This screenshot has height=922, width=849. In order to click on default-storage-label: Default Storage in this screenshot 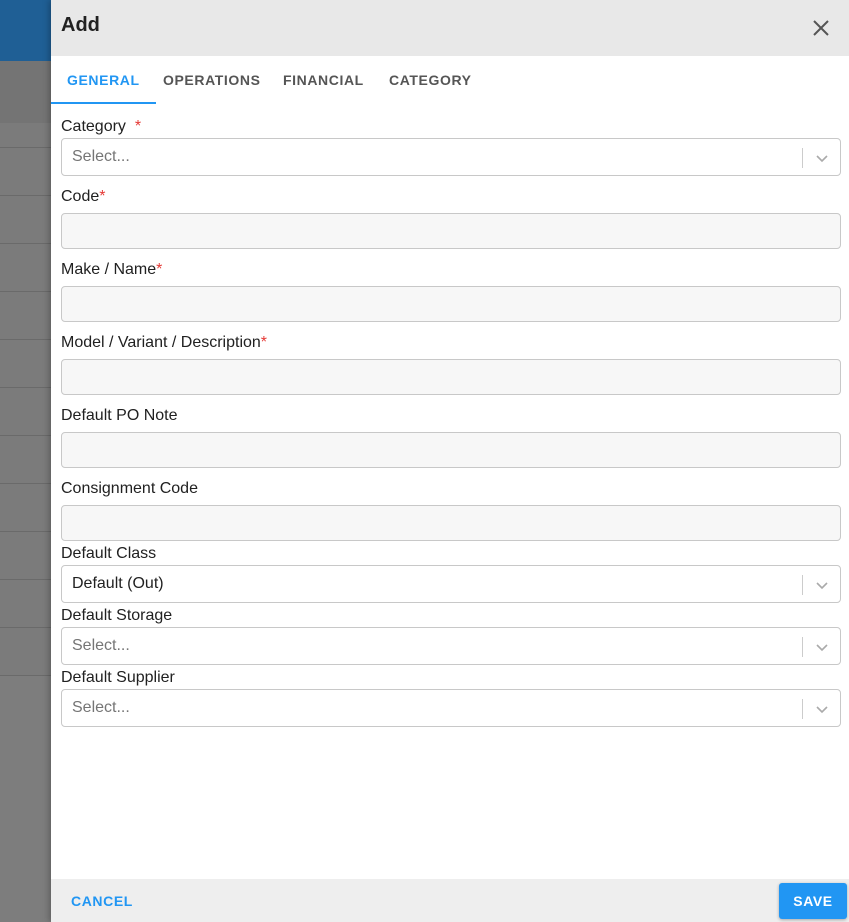, I will do `click(117, 615)`.